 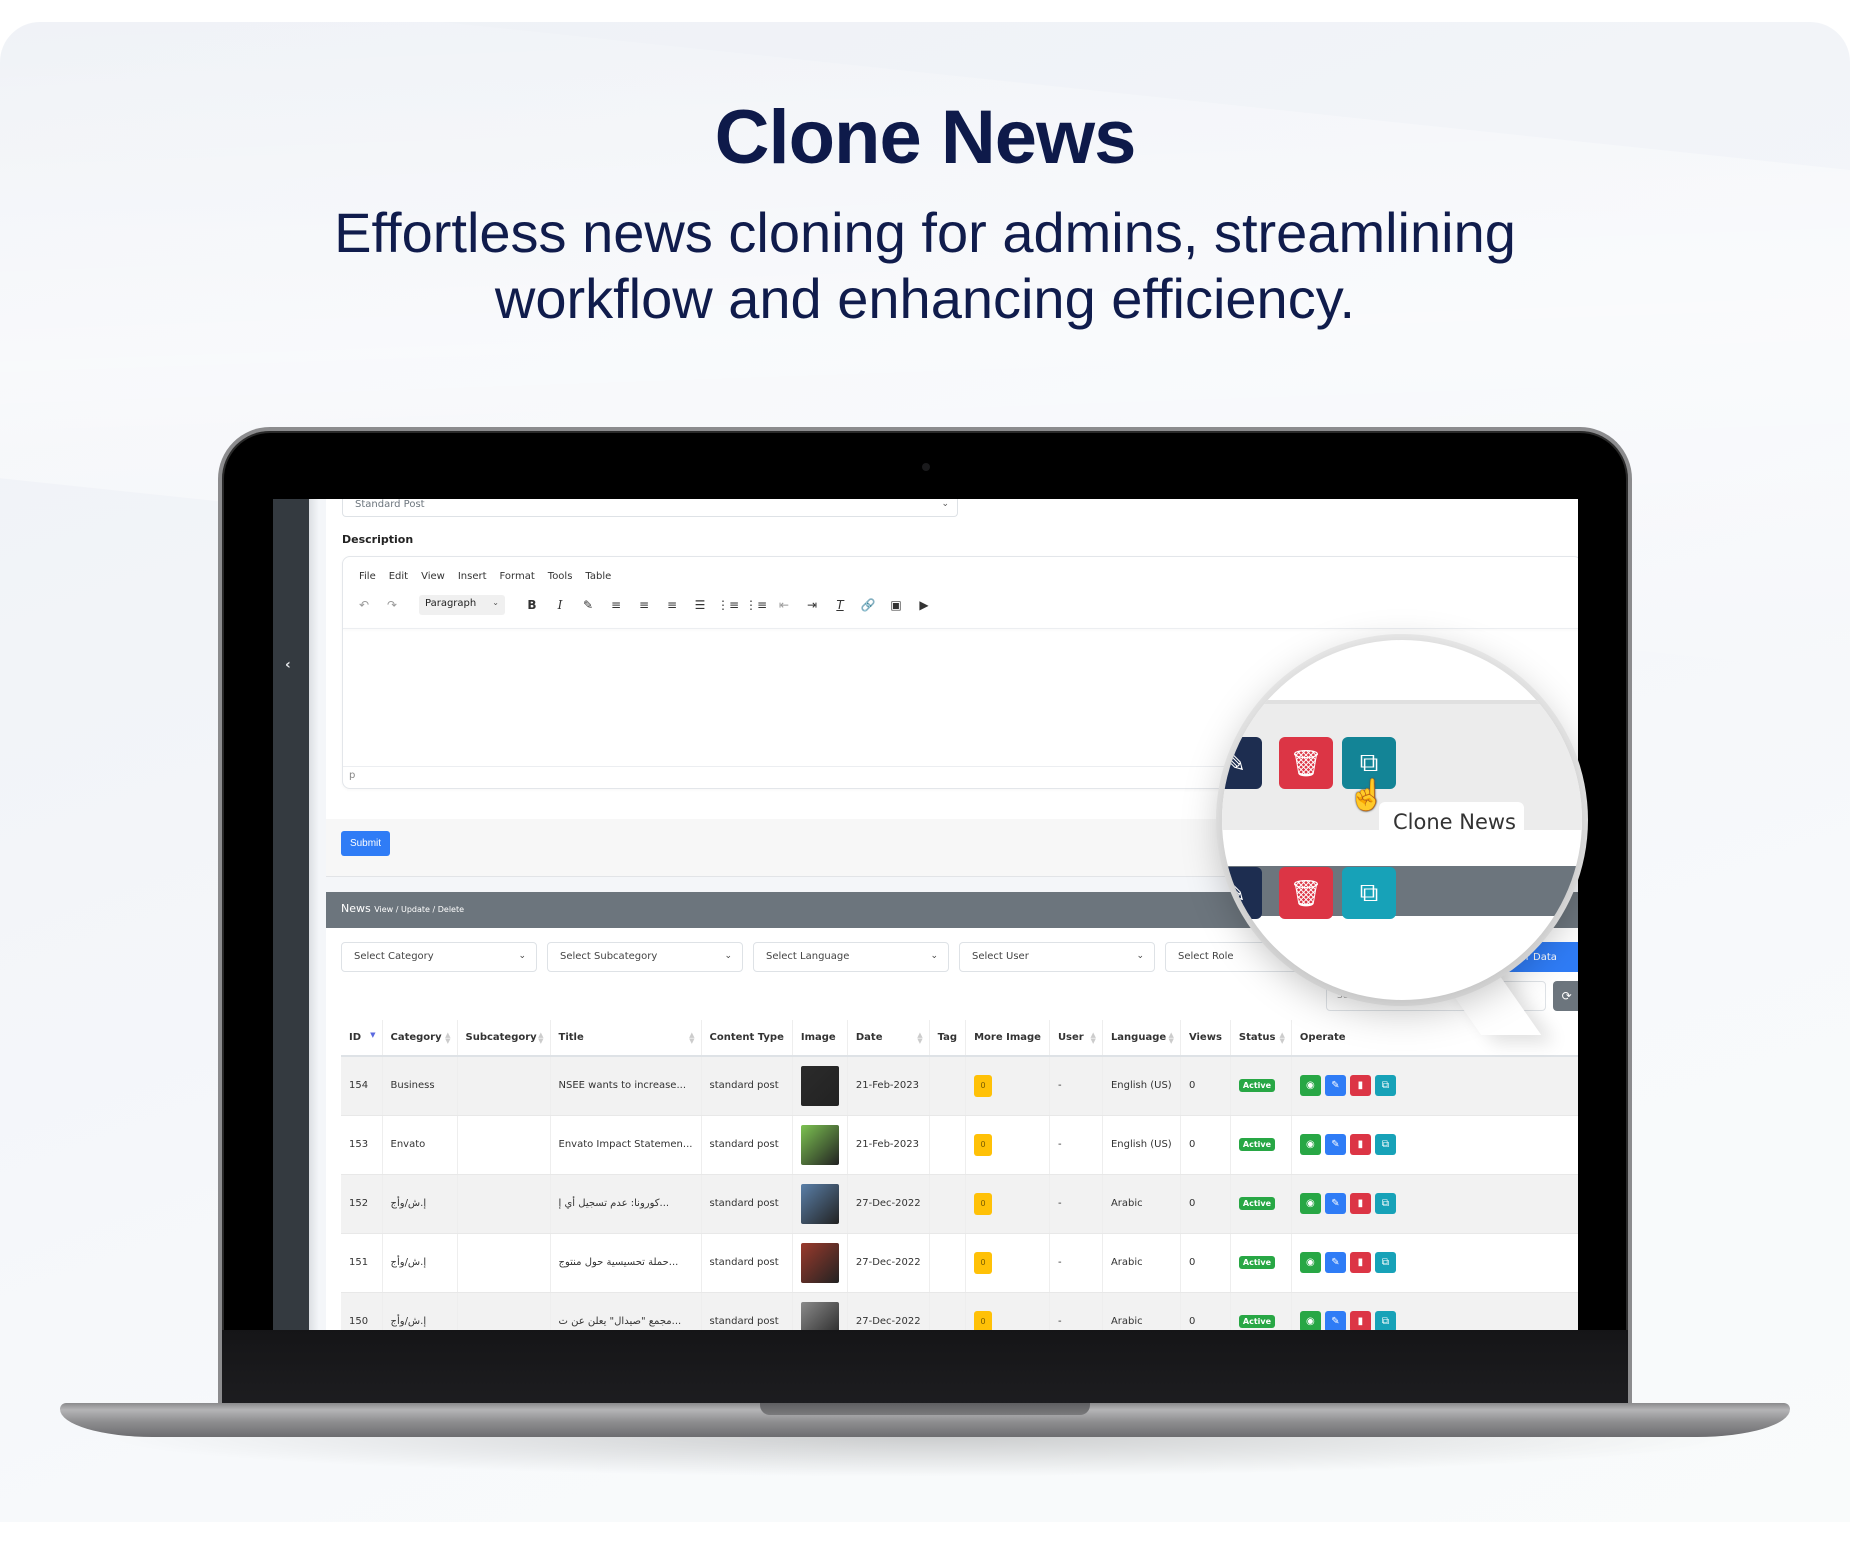 What do you see at coordinates (840, 605) in the screenshot?
I see `clear-format-icon: T` at bounding box center [840, 605].